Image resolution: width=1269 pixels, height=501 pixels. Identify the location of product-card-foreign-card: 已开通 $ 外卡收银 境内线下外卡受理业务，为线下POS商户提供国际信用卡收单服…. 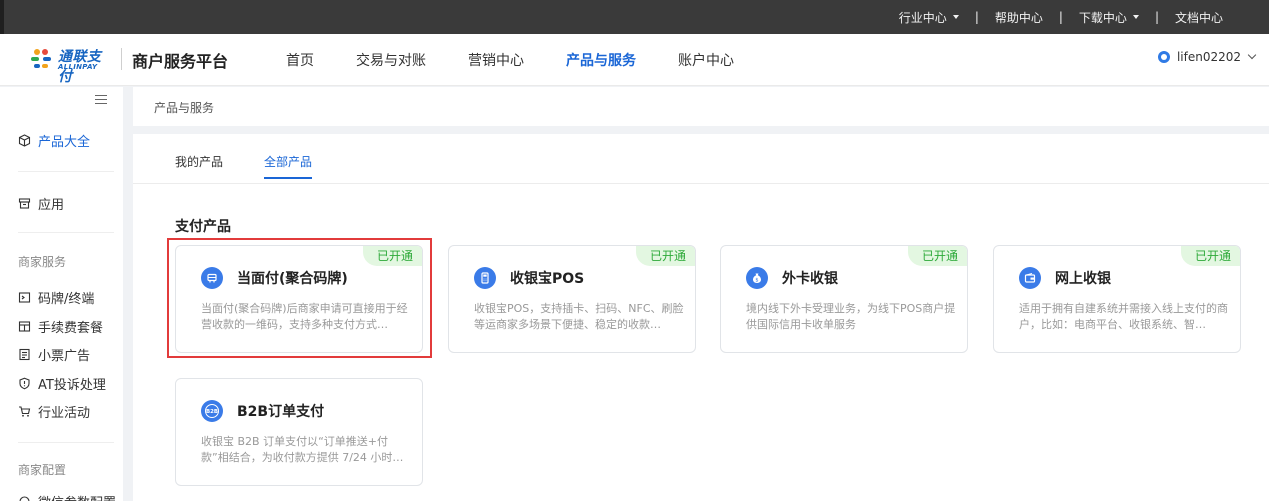
(844, 299).